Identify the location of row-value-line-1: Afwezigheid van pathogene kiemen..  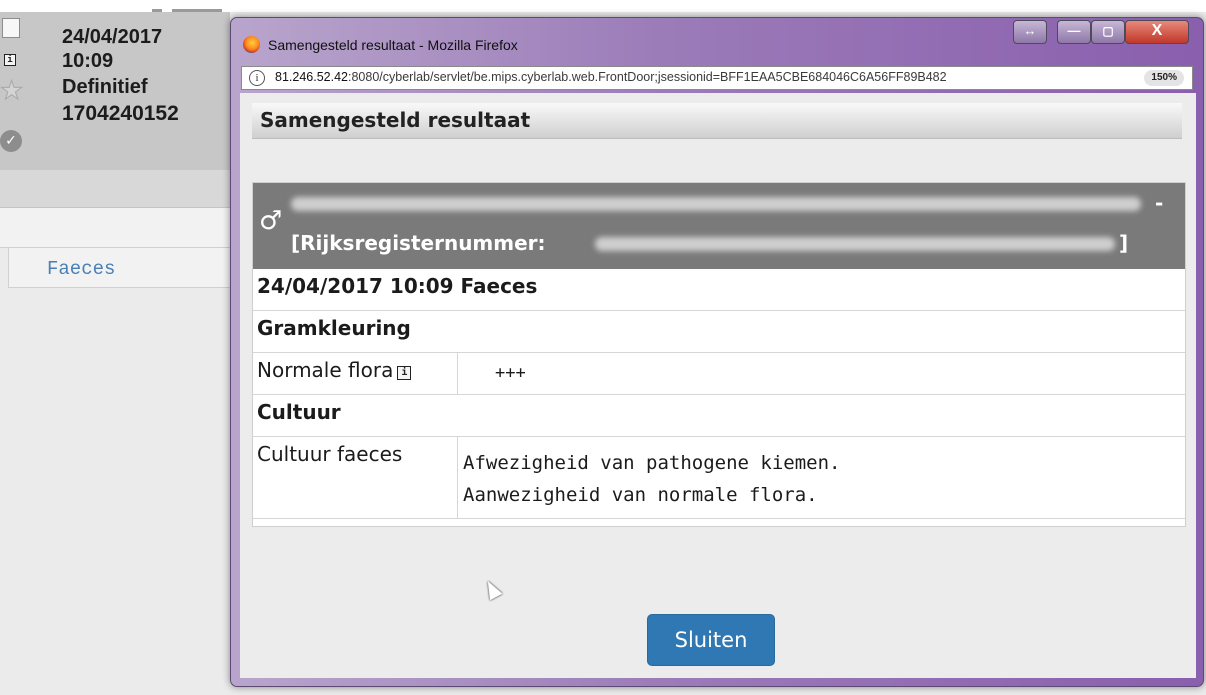
(652, 463).